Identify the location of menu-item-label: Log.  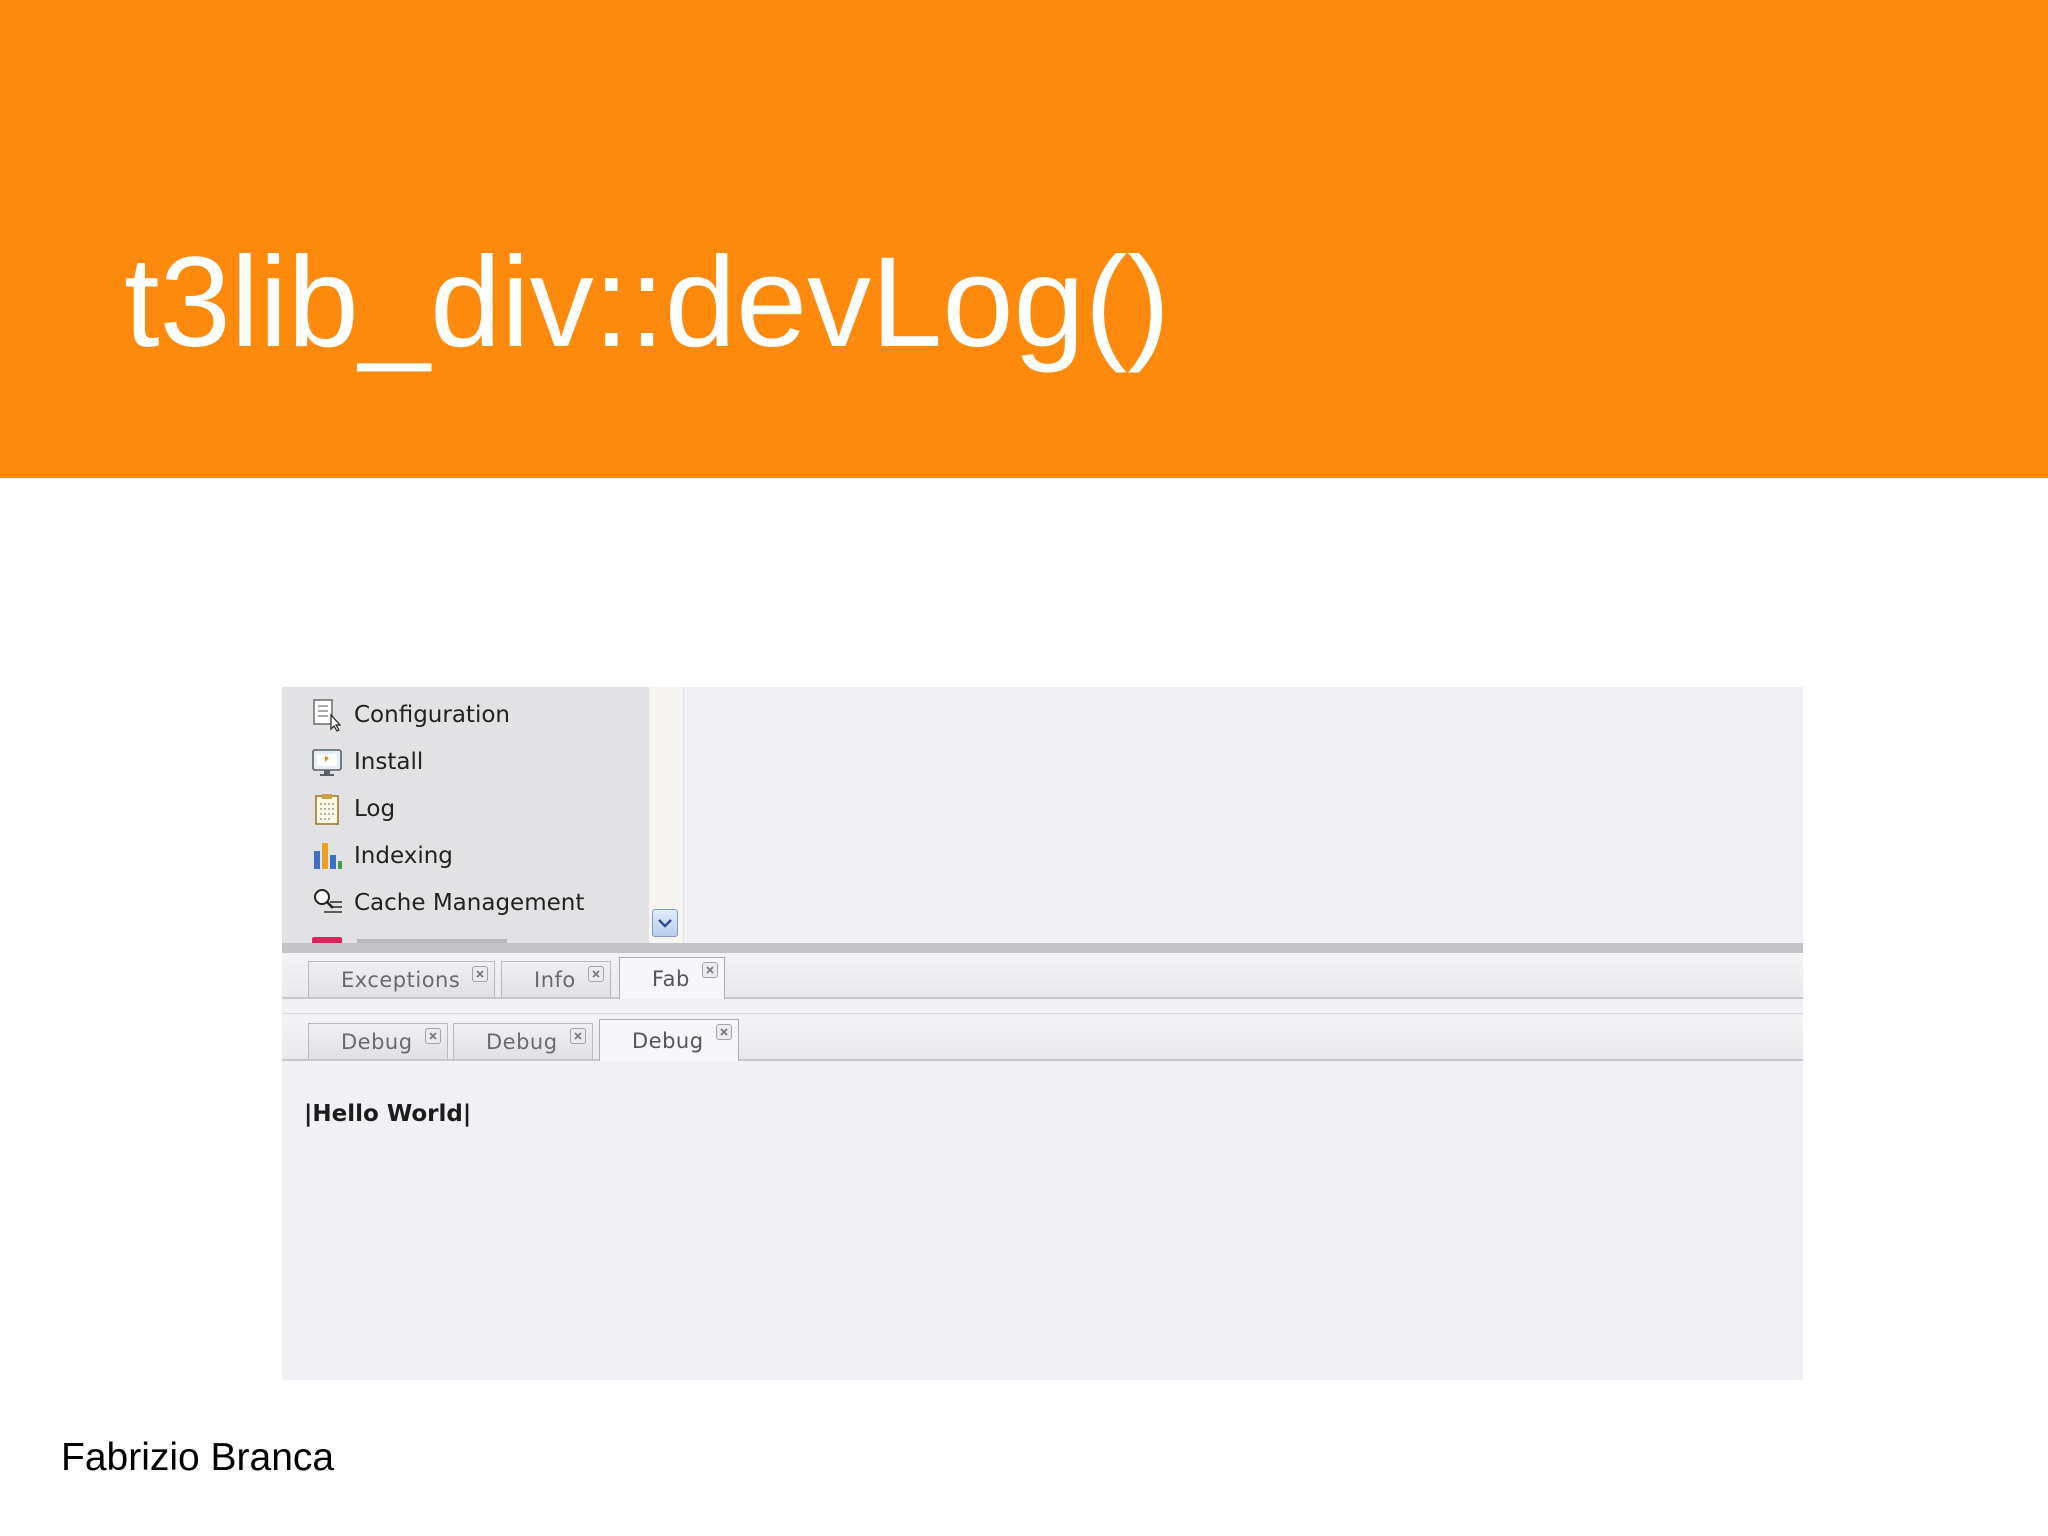
(375, 809).